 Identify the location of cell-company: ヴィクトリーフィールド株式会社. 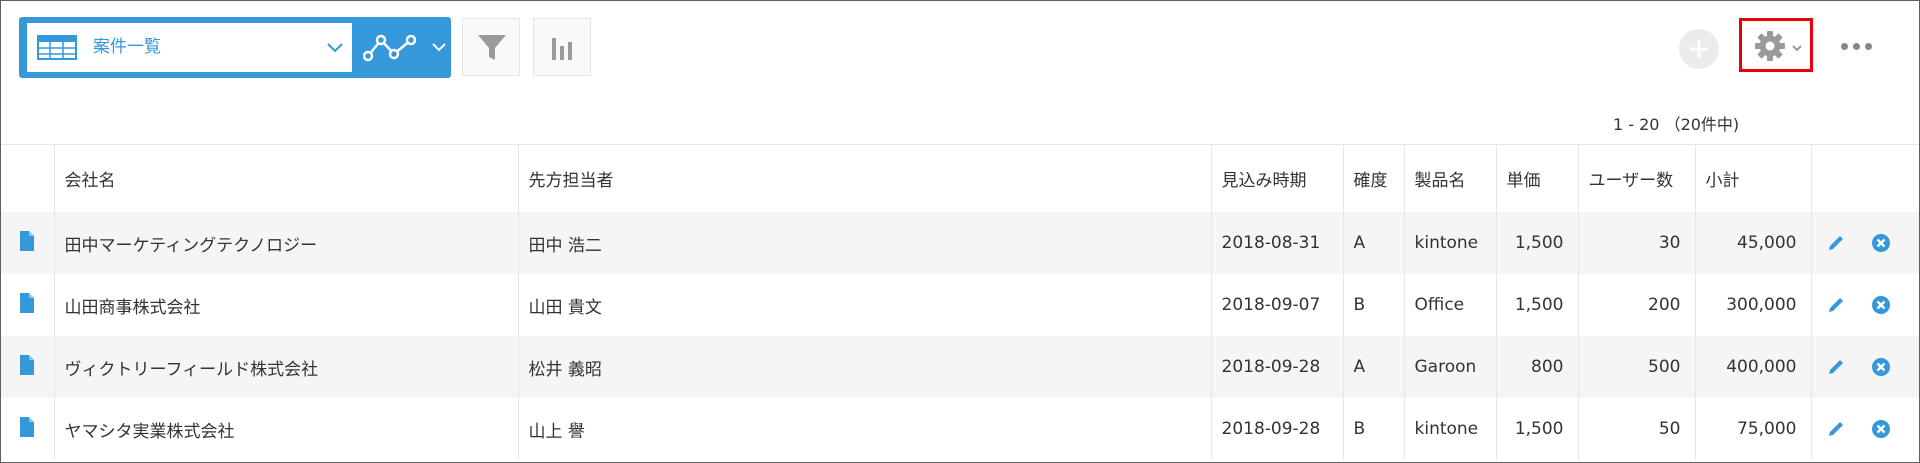
(285, 367).